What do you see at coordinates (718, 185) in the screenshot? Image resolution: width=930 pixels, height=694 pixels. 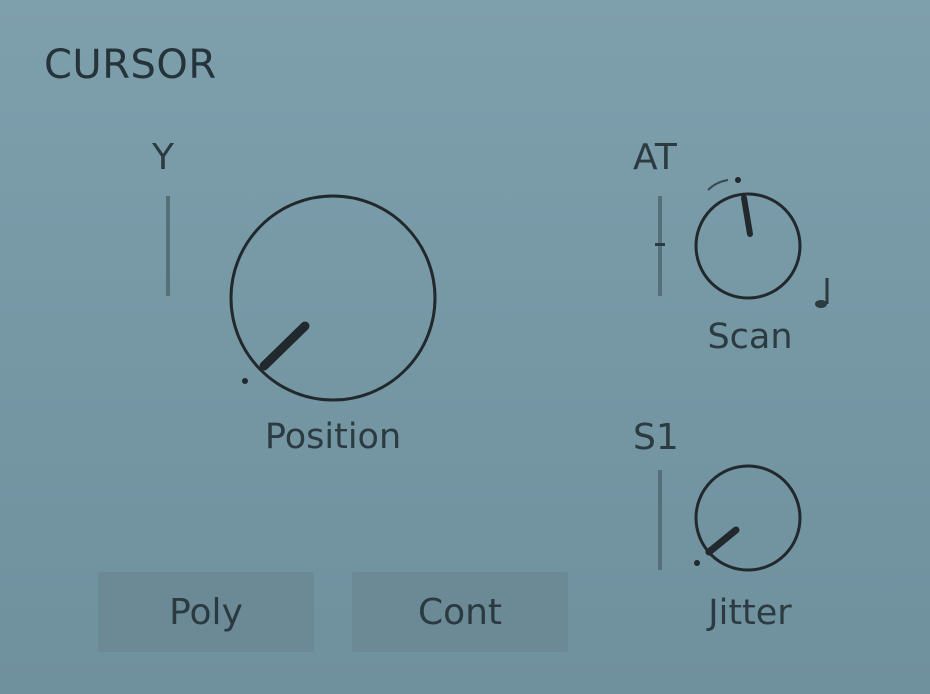 I see `scan-mod-arc` at bounding box center [718, 185].